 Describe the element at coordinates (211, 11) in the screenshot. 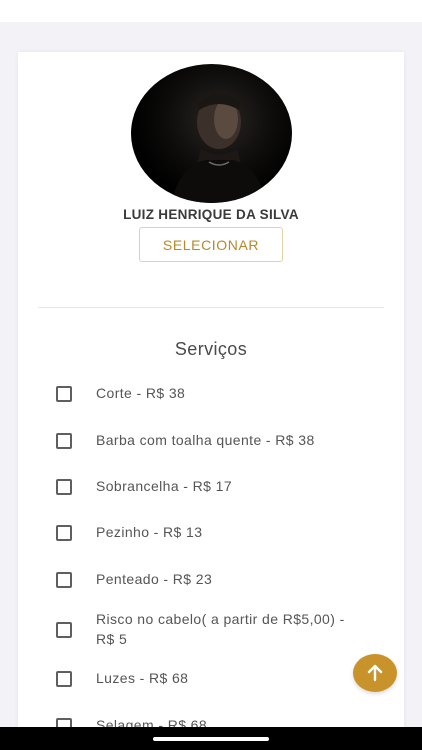

I see `top-bar` at that location.